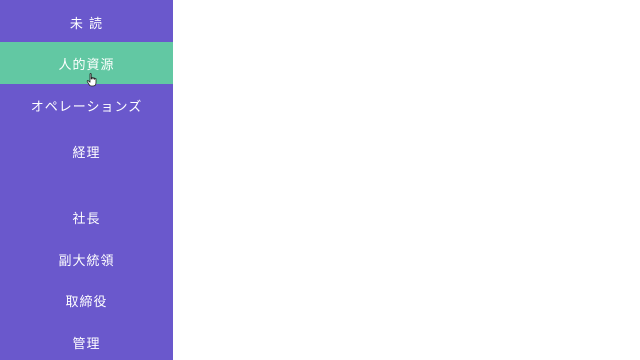  I want to click on sidebar-item-president: 社長, so click(86, 217).